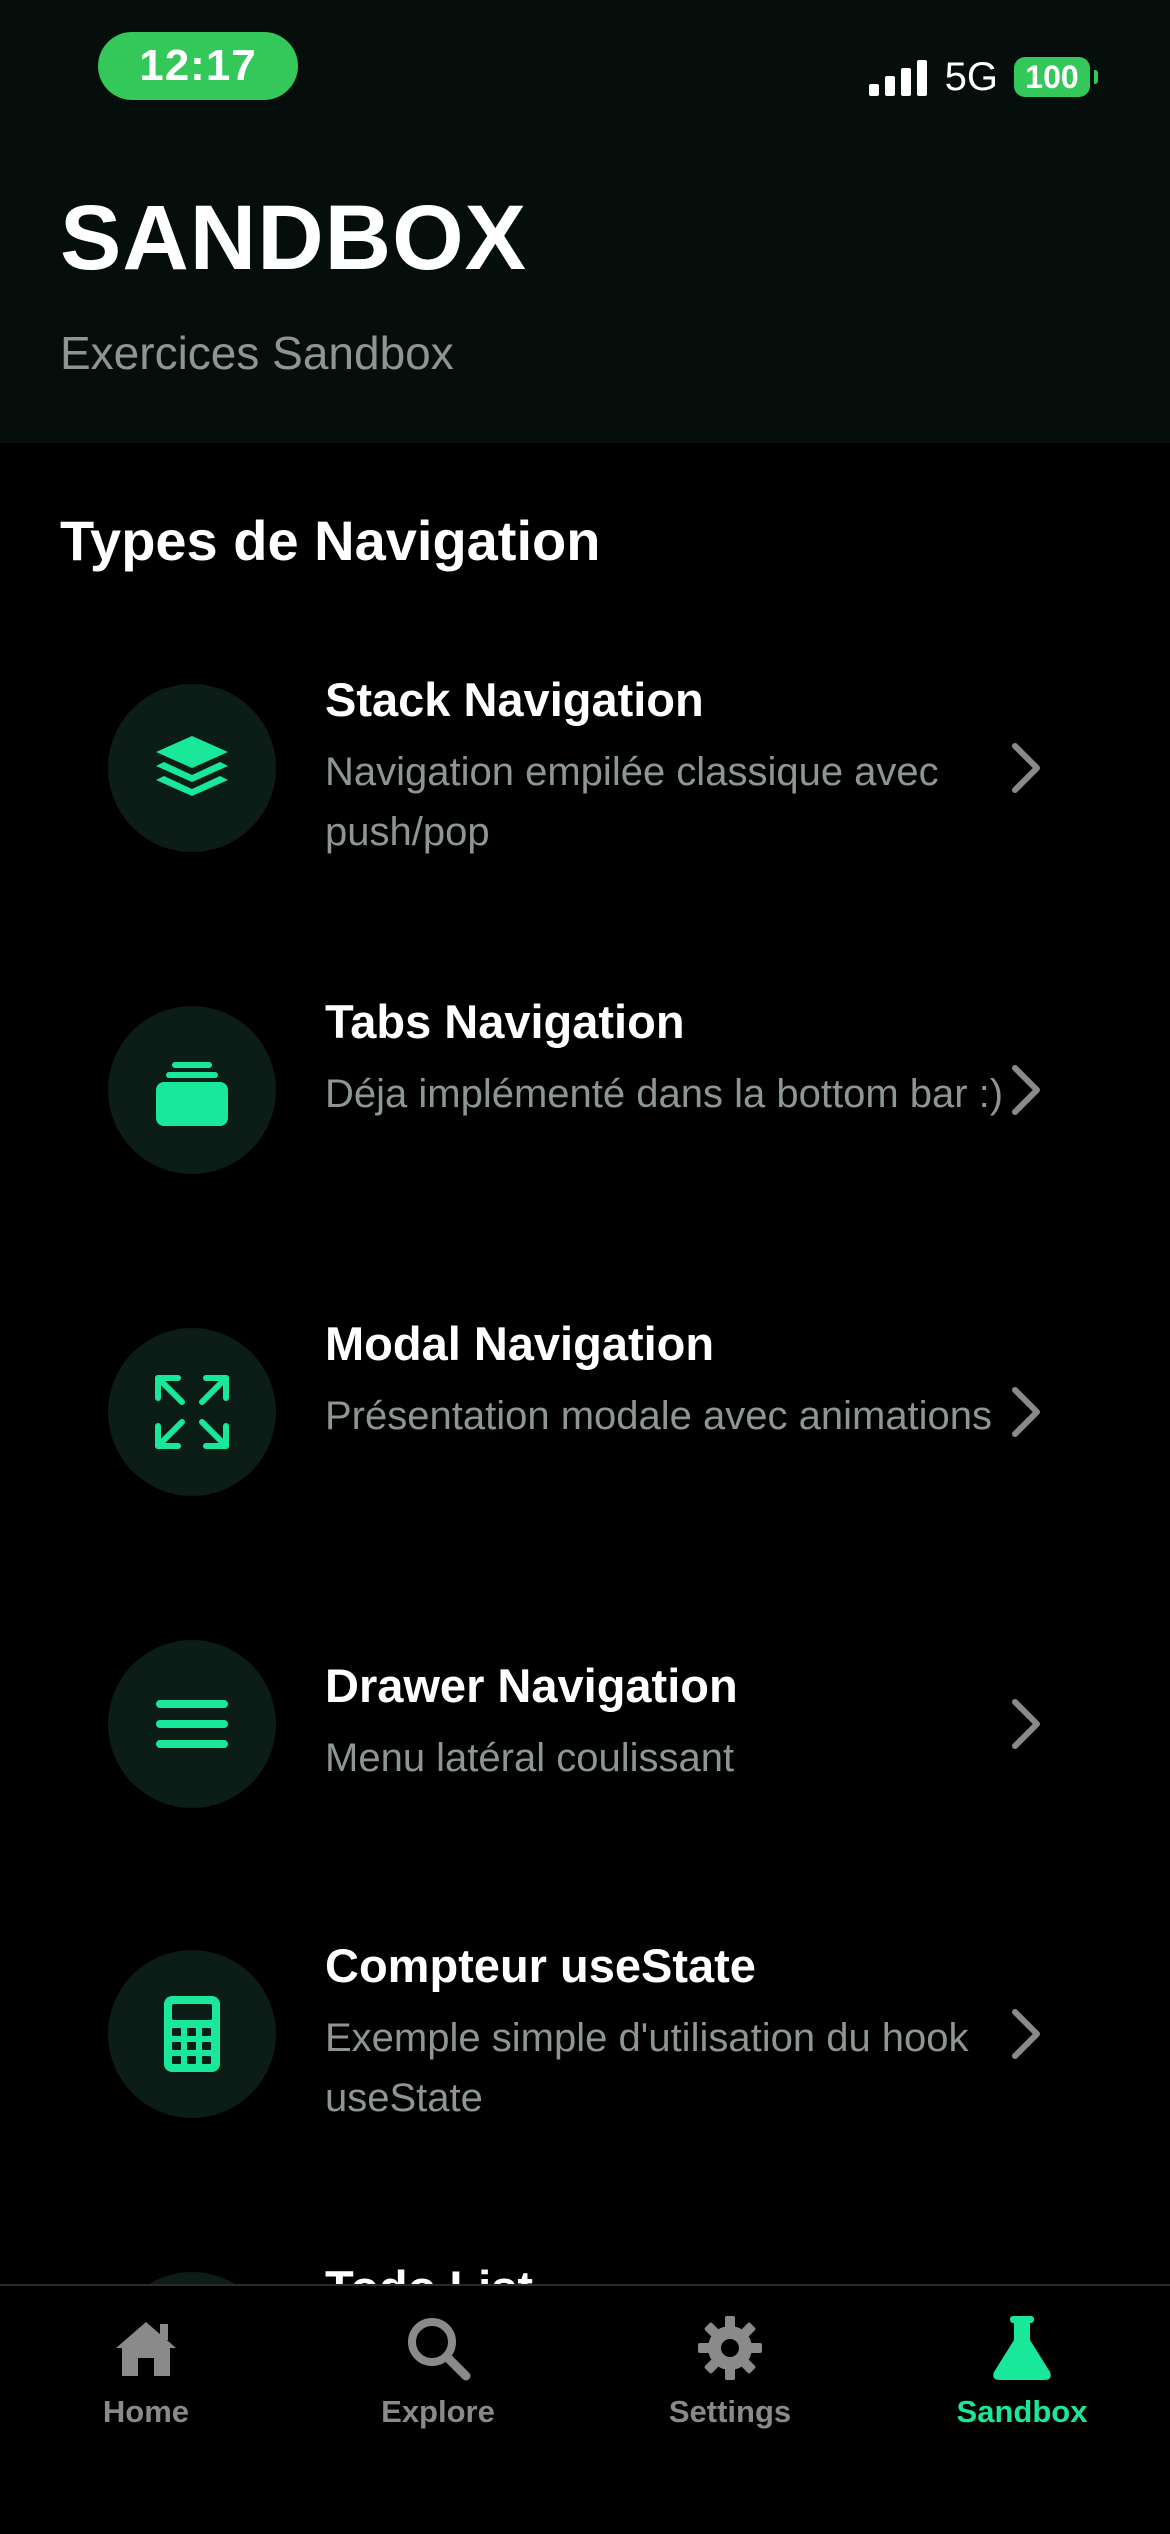 The image size is (1170, 2534). What do you see at coordinates (514, 699) in the screenshot?
I see `item-title: Stack Navigation` at bounding box center [514, 699].